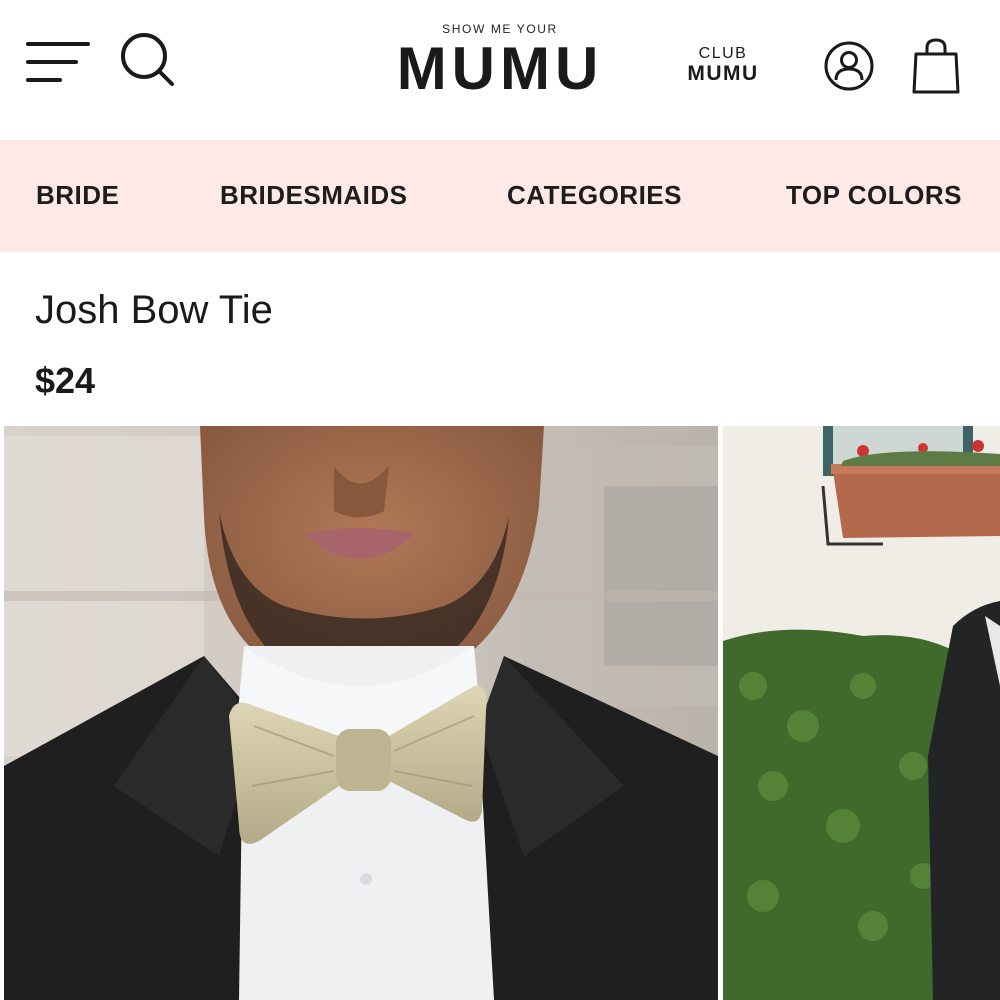  I want to click on search-icon, so click(147, 59).